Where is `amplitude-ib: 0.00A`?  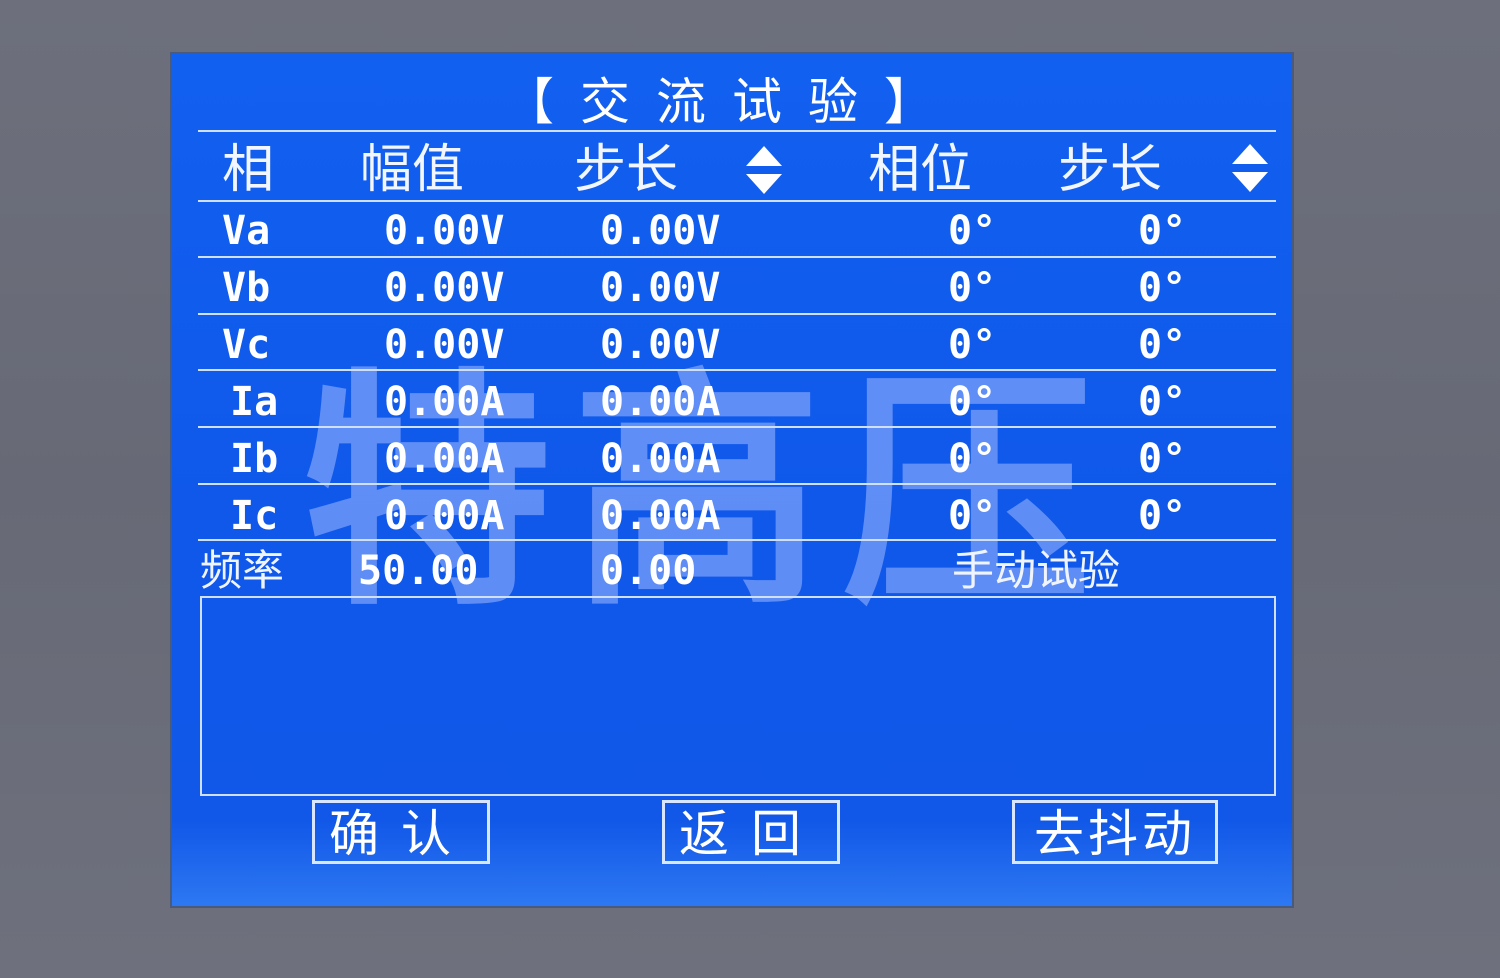
amplitude-ib: 0.00A is located at coordinates (444, 459).